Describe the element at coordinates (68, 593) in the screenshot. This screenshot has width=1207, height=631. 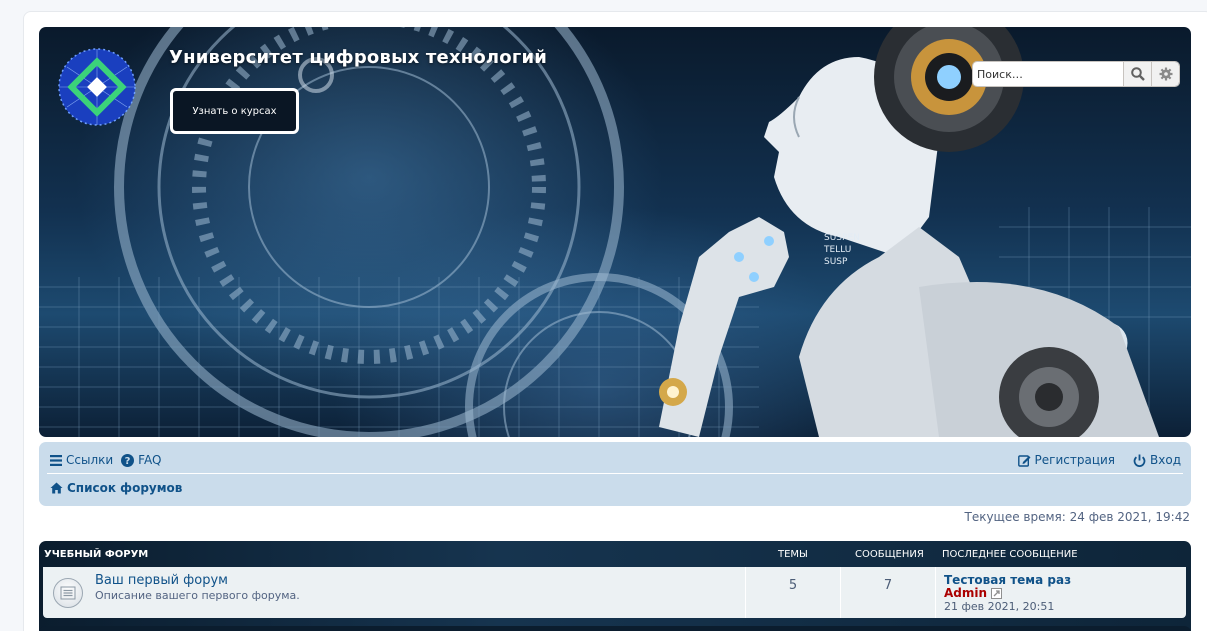
I see `forum-read-icon` at that location.